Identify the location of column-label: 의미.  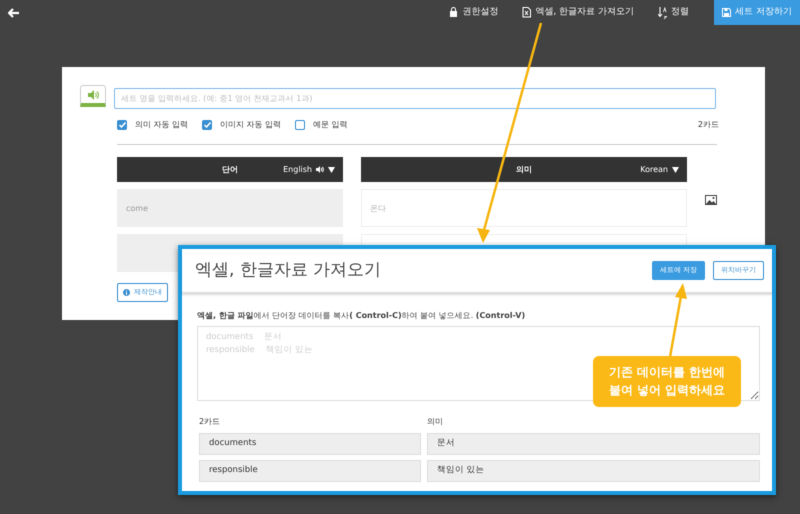
(435, 422).